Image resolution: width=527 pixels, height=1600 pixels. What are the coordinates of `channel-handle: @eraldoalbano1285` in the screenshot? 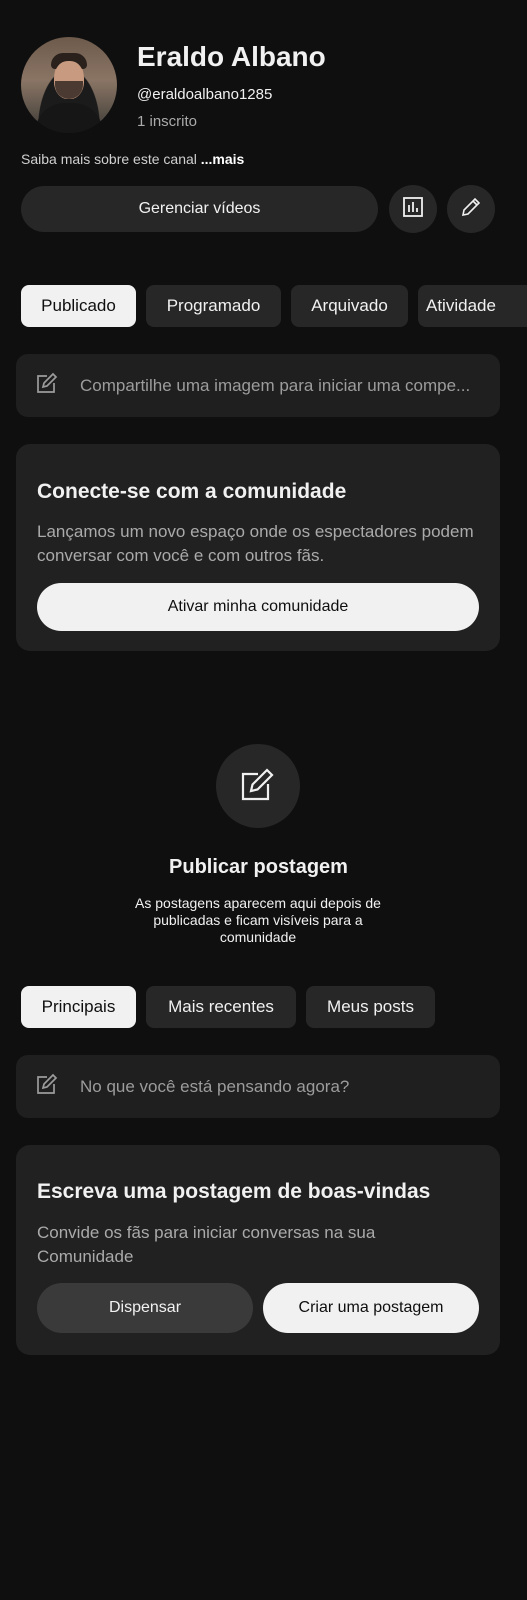 It's located at (205, 94).